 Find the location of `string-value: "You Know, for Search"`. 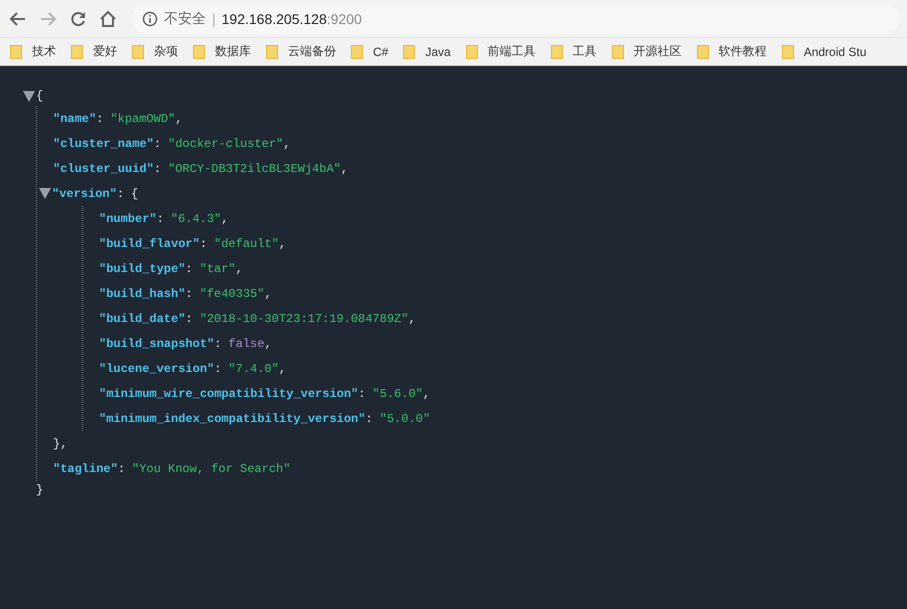

string-value: "You Know, for Search" is located at coordinates (211, 469).